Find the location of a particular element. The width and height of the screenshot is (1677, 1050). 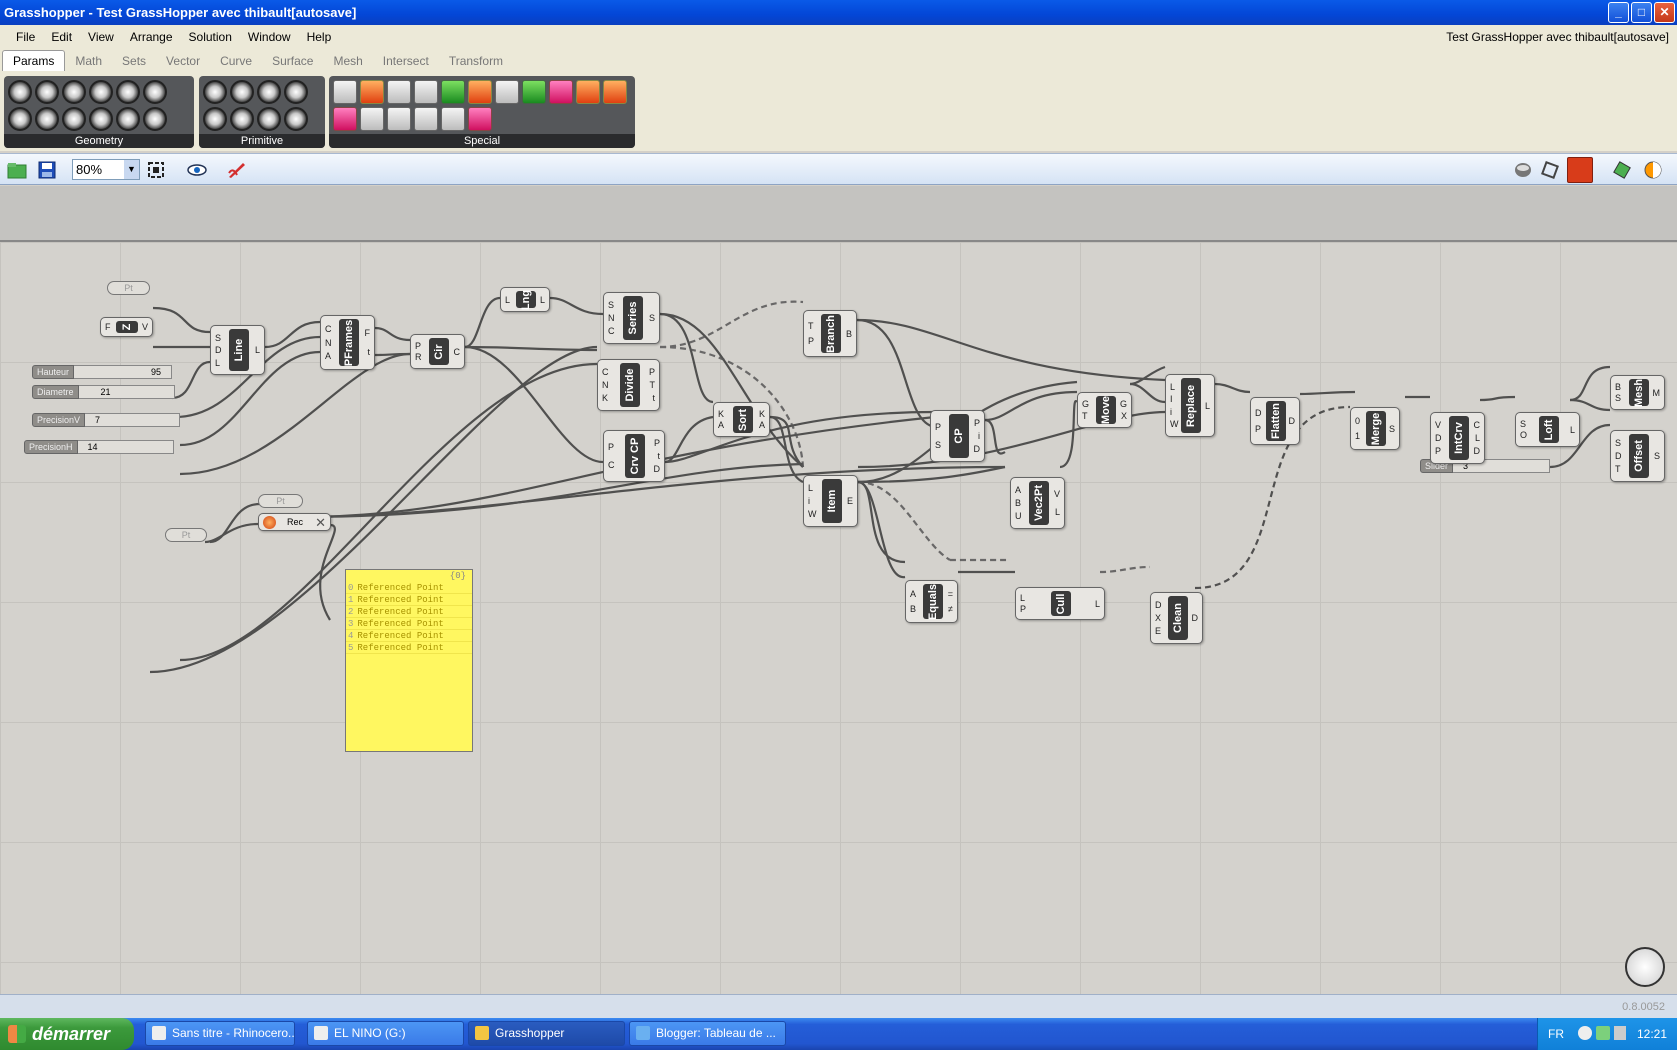

path-param-icon is located at coordinates (269, 119).